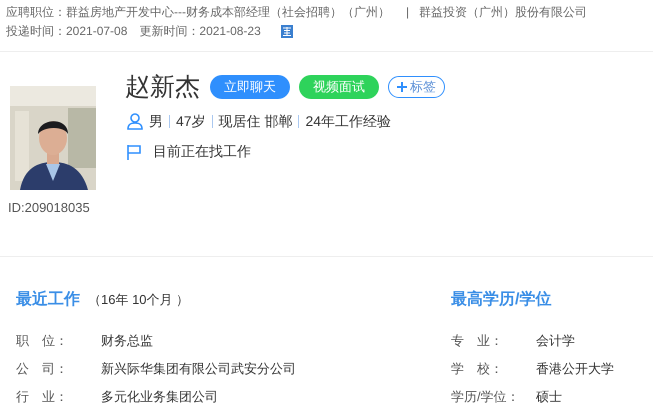  What do you see at coordinates (127, 341) in the screenshot?
I see `field-value: 财务总监` at bounding box center [127, 341].